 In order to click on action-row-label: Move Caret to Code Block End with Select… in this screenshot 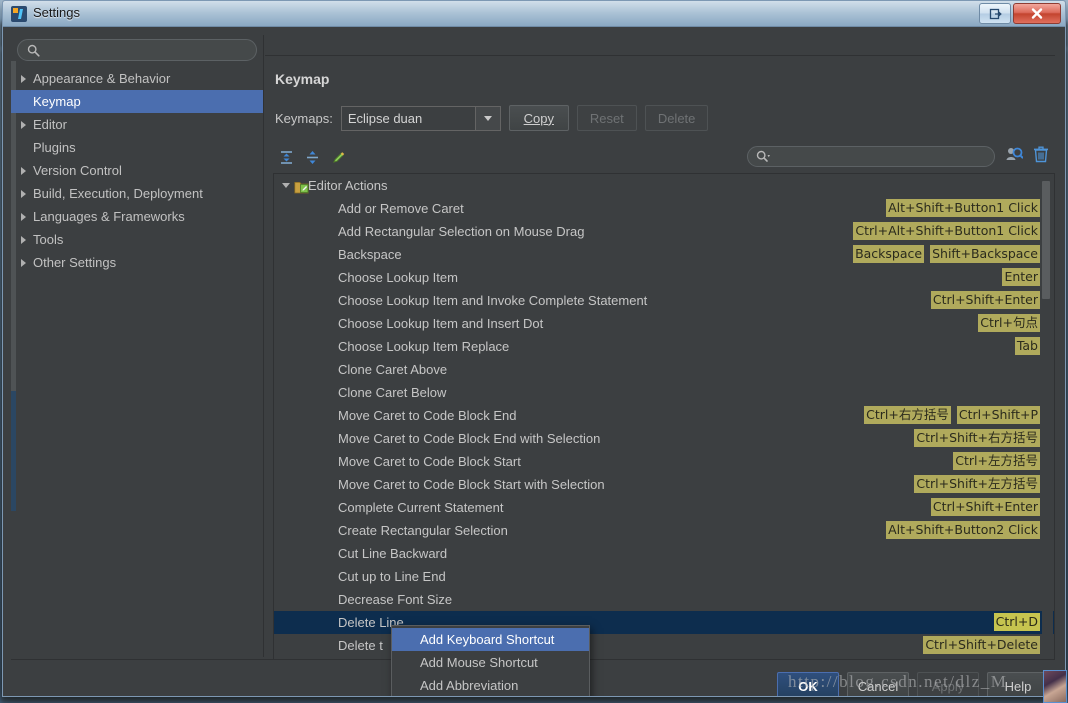, I will do `click(469, 438)`.